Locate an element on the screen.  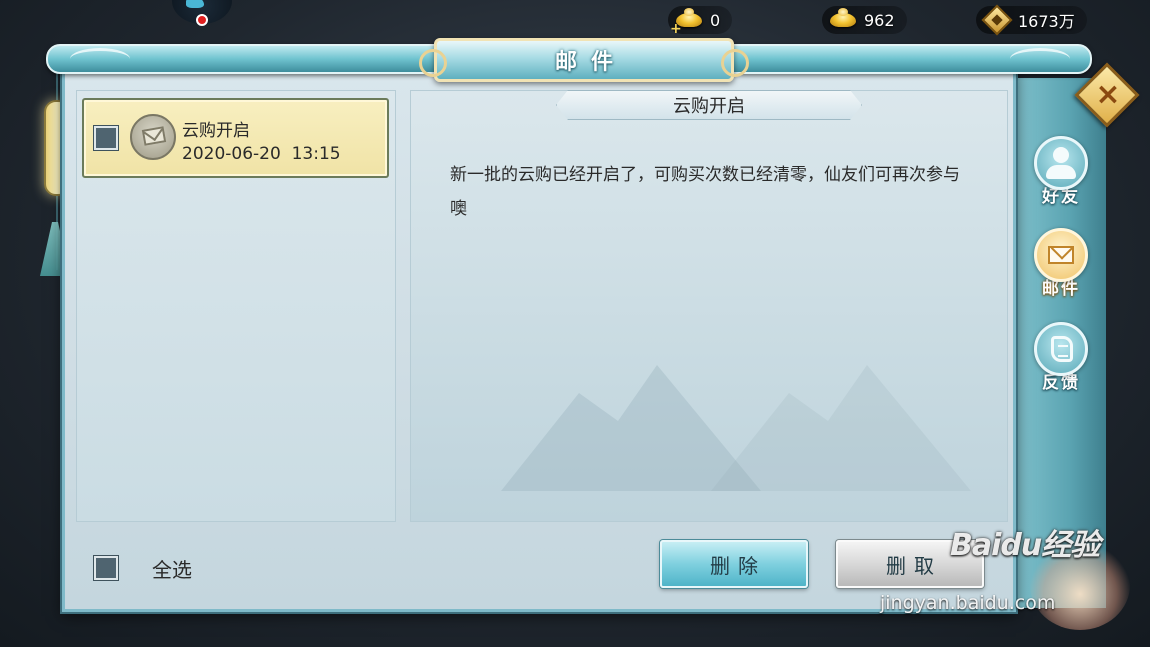
mail-item-checkbox is located at coordinates (106, 138).